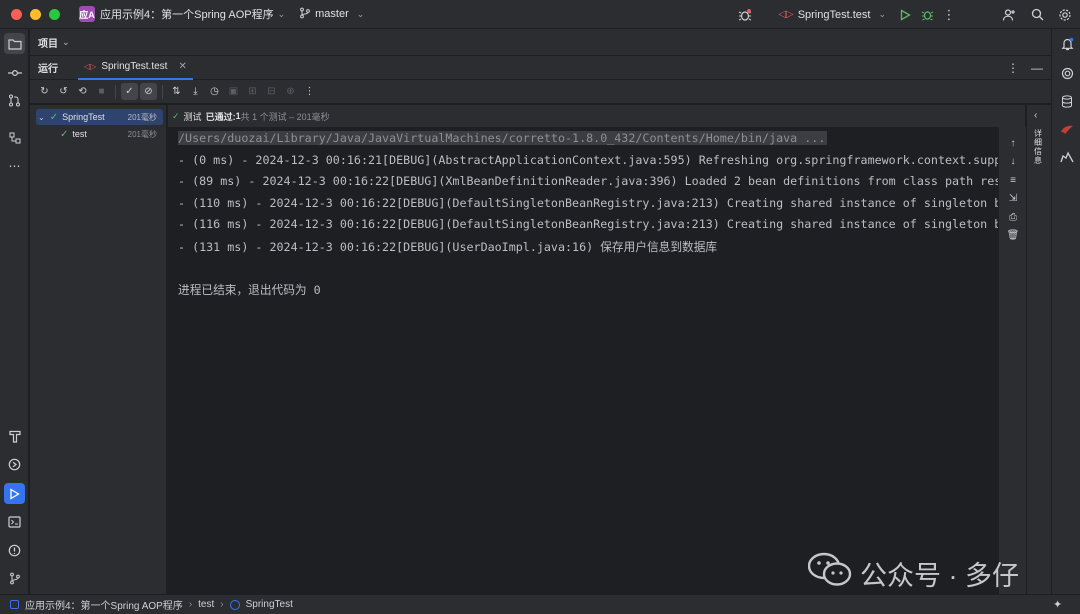 The height and width of the screenshot is (614, 1080). What do you see at coordinates (939, 576) in the screenshot?
I see `watermark-text: 公众号 · 多仔` at bounding box center [939, 576].